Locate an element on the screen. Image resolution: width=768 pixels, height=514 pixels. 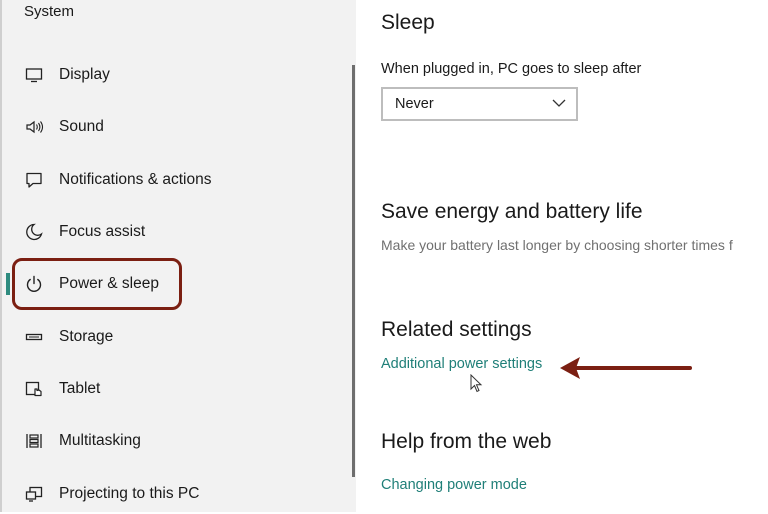
sidebar-item-label: Tablet is located at coordinates (80, 388).